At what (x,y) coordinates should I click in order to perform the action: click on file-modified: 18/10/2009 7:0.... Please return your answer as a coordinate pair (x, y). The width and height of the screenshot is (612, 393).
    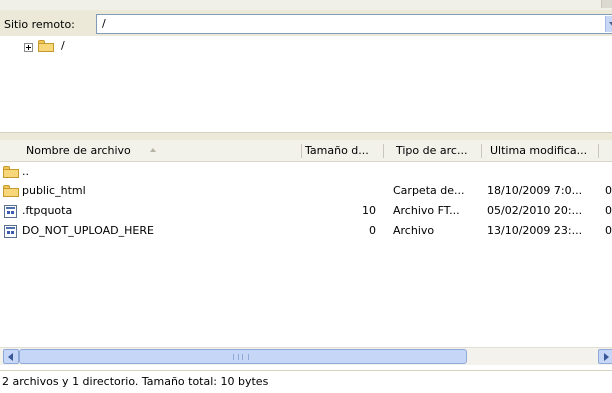
    Looking at the image, I should click on (535, 190).